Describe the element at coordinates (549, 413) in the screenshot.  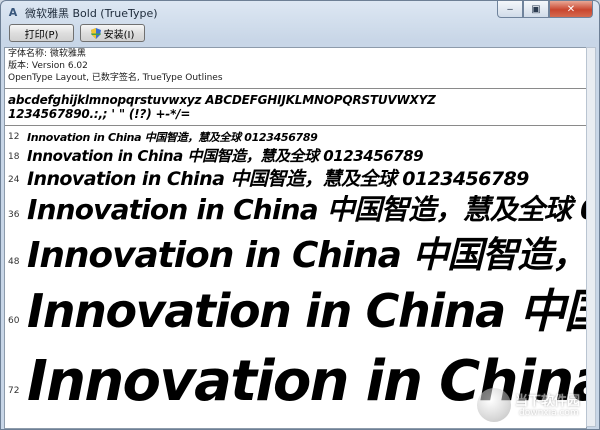
I see `watermark-url: downxia.com` at that location.